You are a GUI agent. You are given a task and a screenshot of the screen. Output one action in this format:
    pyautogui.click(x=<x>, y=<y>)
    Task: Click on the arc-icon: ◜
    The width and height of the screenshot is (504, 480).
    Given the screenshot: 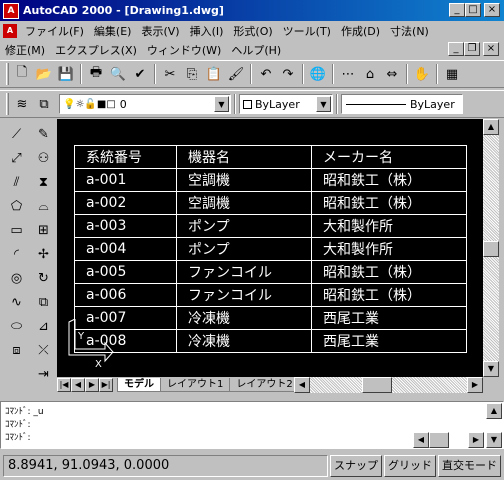 What is the action you would take?
    pyautogui.click(x=16, y=254)
    